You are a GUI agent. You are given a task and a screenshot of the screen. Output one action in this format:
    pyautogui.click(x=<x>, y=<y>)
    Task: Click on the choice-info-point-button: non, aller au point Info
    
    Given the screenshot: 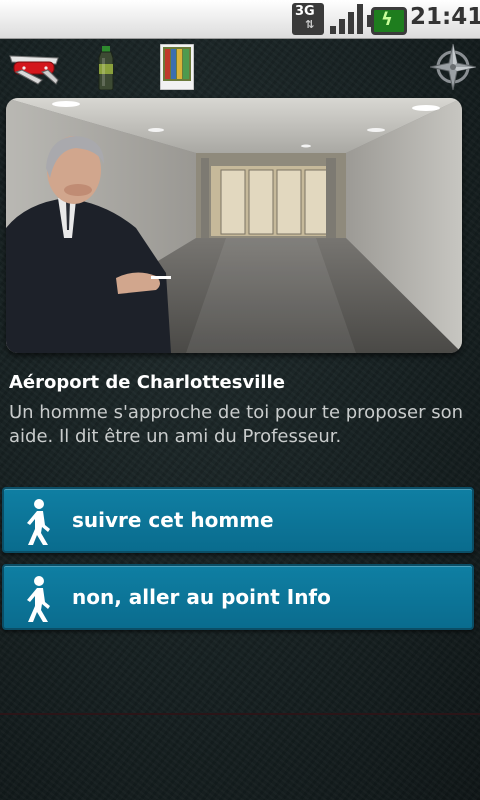 What is the action you would take?
    pyautogui.click(x=238, y=597)
    